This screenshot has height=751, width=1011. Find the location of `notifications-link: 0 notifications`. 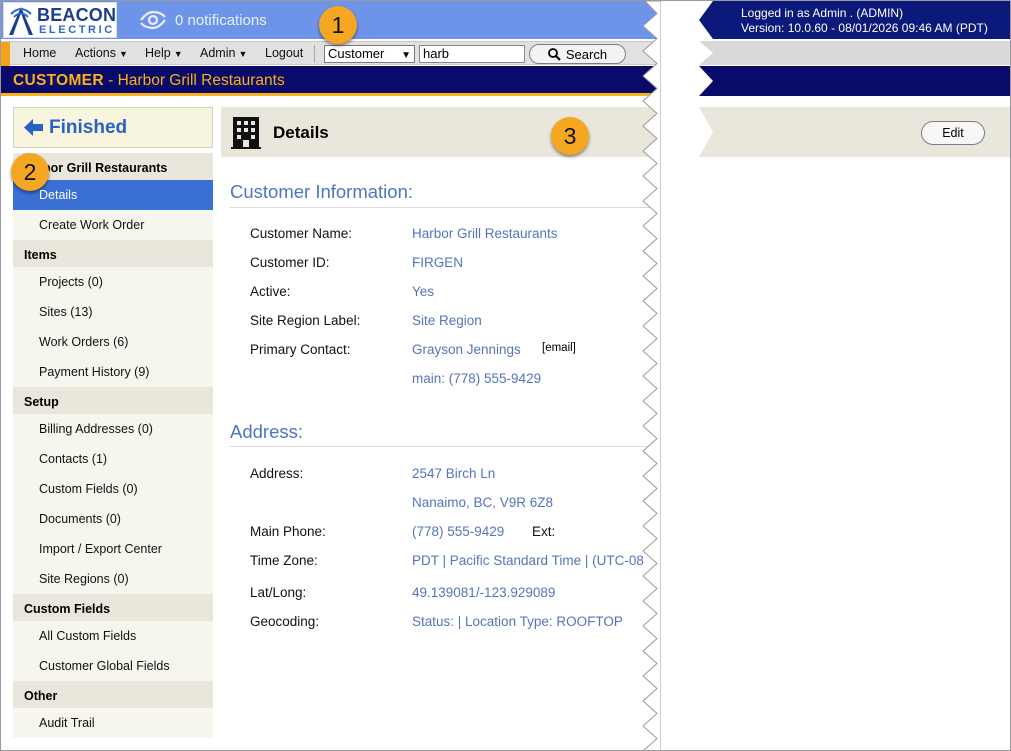

notifications-link: 0 notifications is located at coordinates (203, 20).